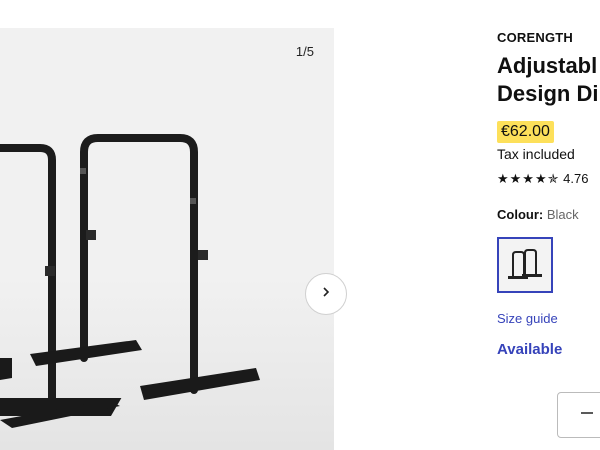 This screenshot has height=450, width=600. What do you see at coordinates (525, 132) in the screenshot?
I see `price-tag: €62.00` at bounding box center [525, 132].